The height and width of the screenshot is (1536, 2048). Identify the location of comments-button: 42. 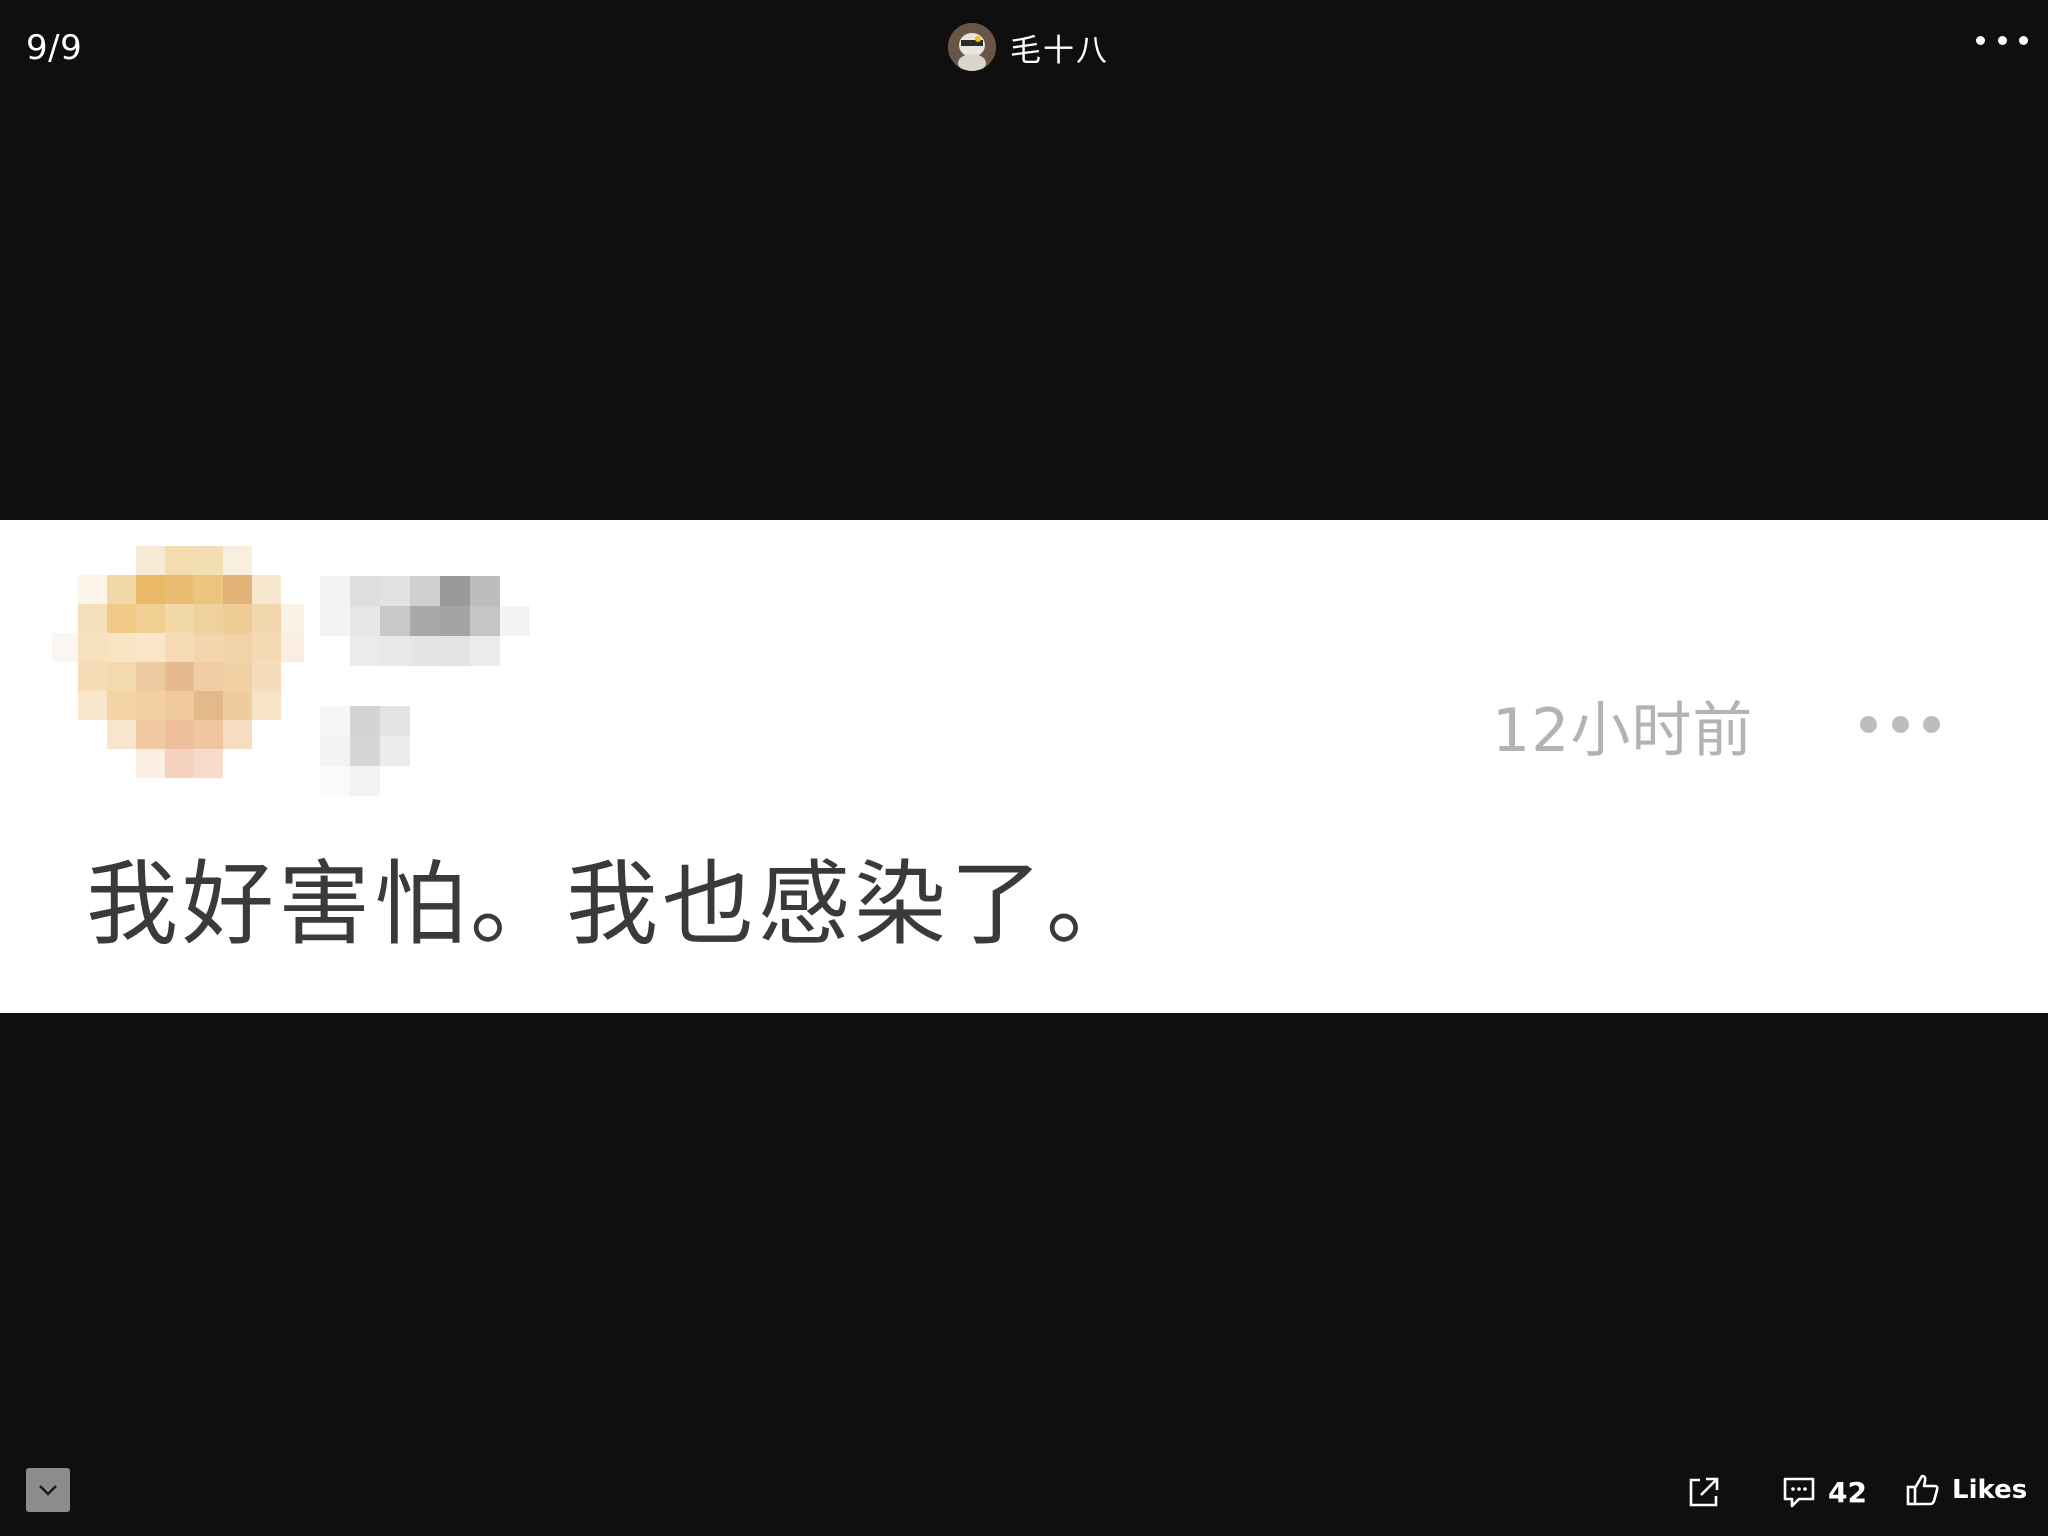
(1824, 1492).